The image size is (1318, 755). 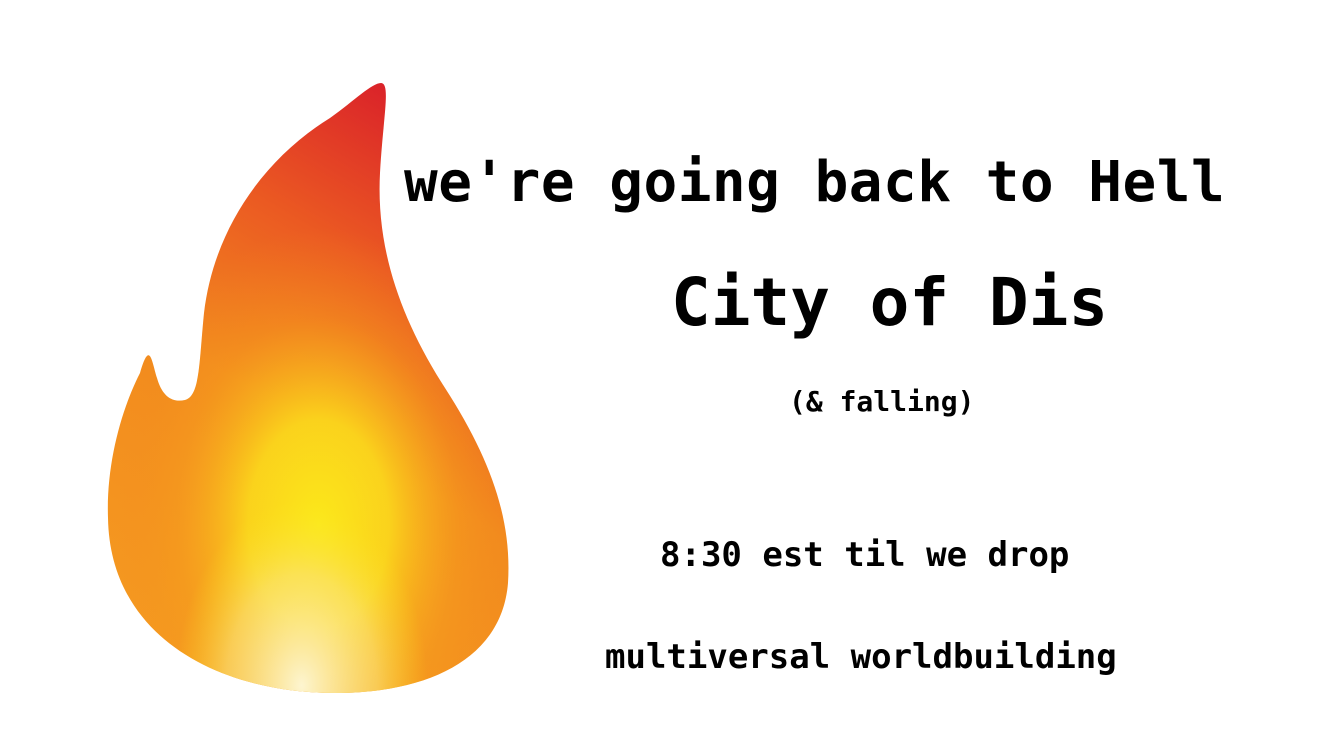 What do you see at coordinates (865, 555) in the screenshot?
I see `time-text: 8:30 est til we drop` at bounding box center [865, 555].